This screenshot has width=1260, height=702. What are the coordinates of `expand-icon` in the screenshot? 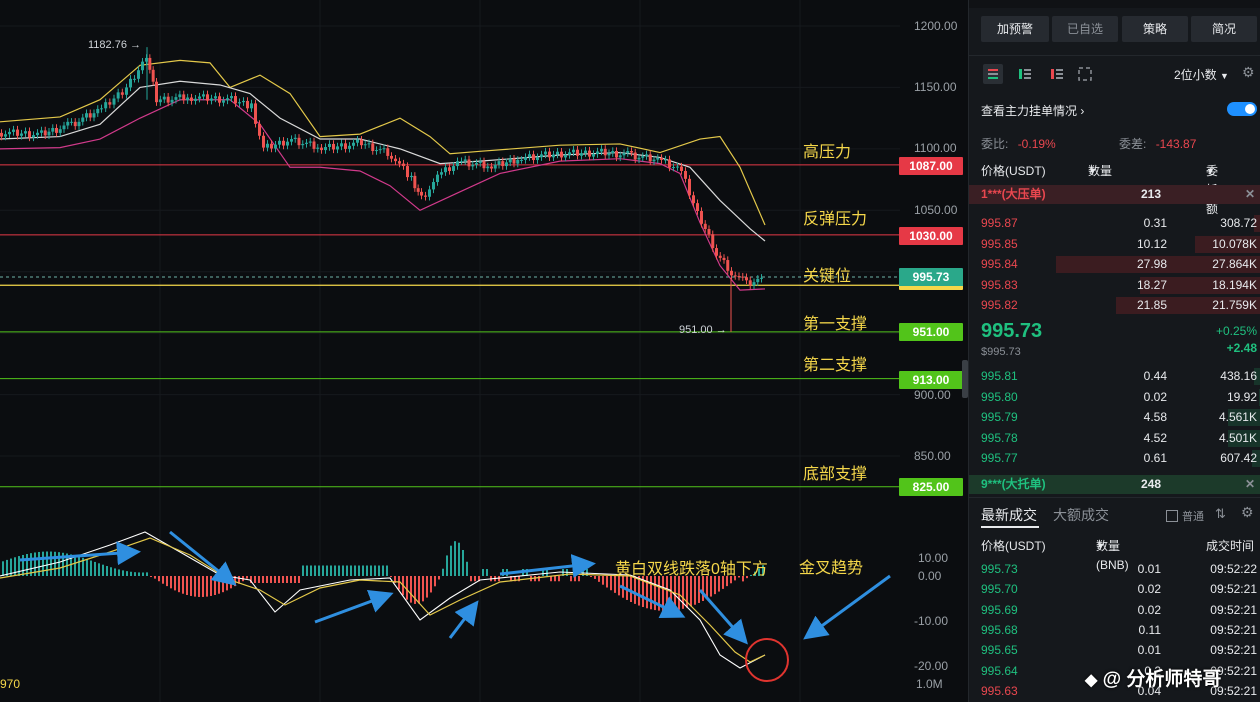 It's located at (1085, 74).